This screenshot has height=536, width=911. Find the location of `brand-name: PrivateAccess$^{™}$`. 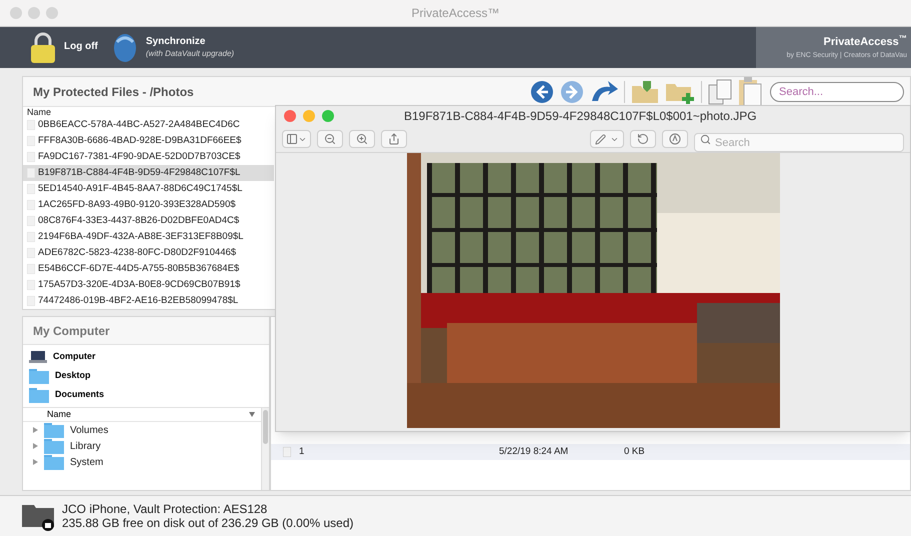

brand-name: PrivateAccess$^{™}$ is located at coordinates (865, 42).